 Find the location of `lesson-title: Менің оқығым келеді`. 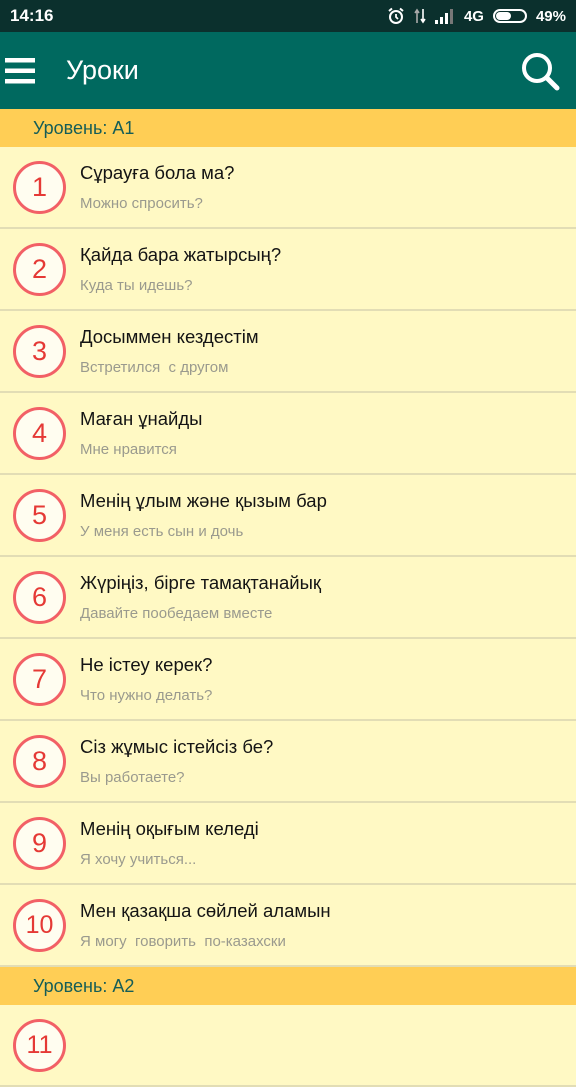

lesson-title: Менің оқығым келеді is located at coordinates (169, 828).